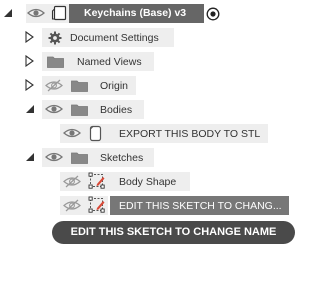 The height and width of the screenshot is (286, 320). Describe the element at coordinates (114, 86) in the screenshot. I see `item-label: Origin` at that location.